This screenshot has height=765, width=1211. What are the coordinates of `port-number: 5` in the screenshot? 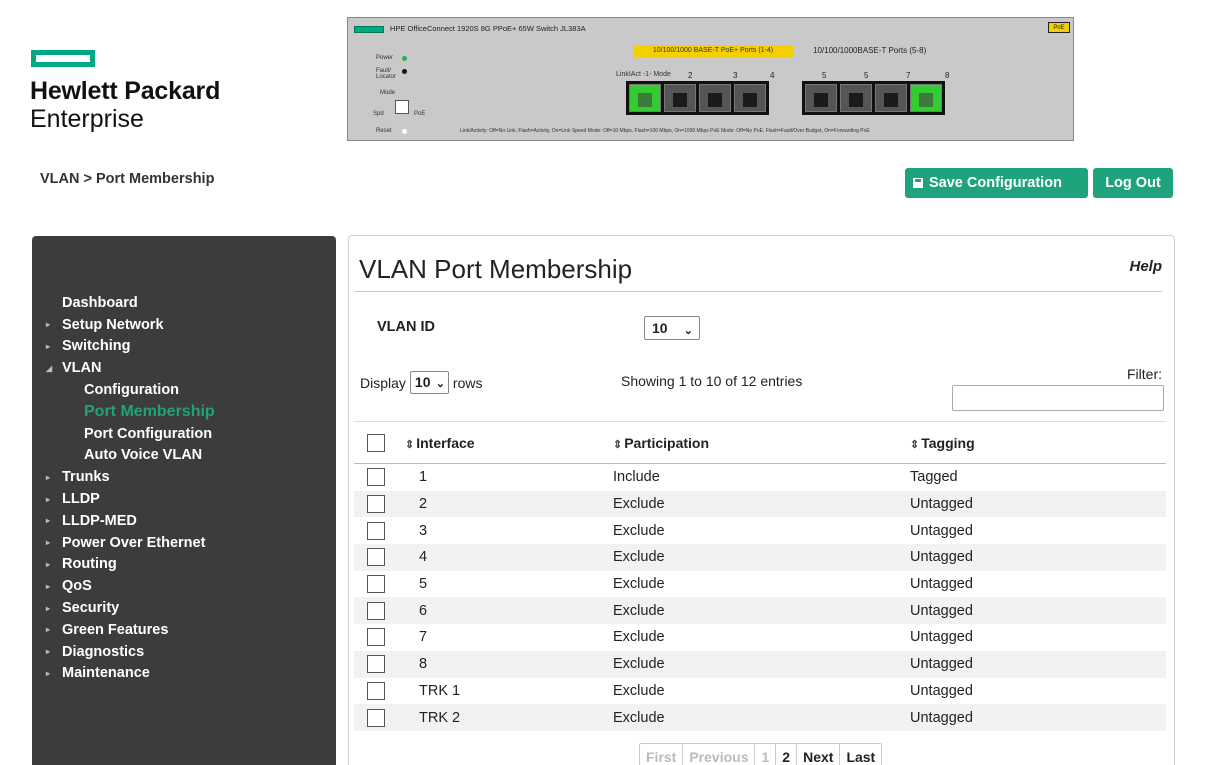 It's located at (866, 75).